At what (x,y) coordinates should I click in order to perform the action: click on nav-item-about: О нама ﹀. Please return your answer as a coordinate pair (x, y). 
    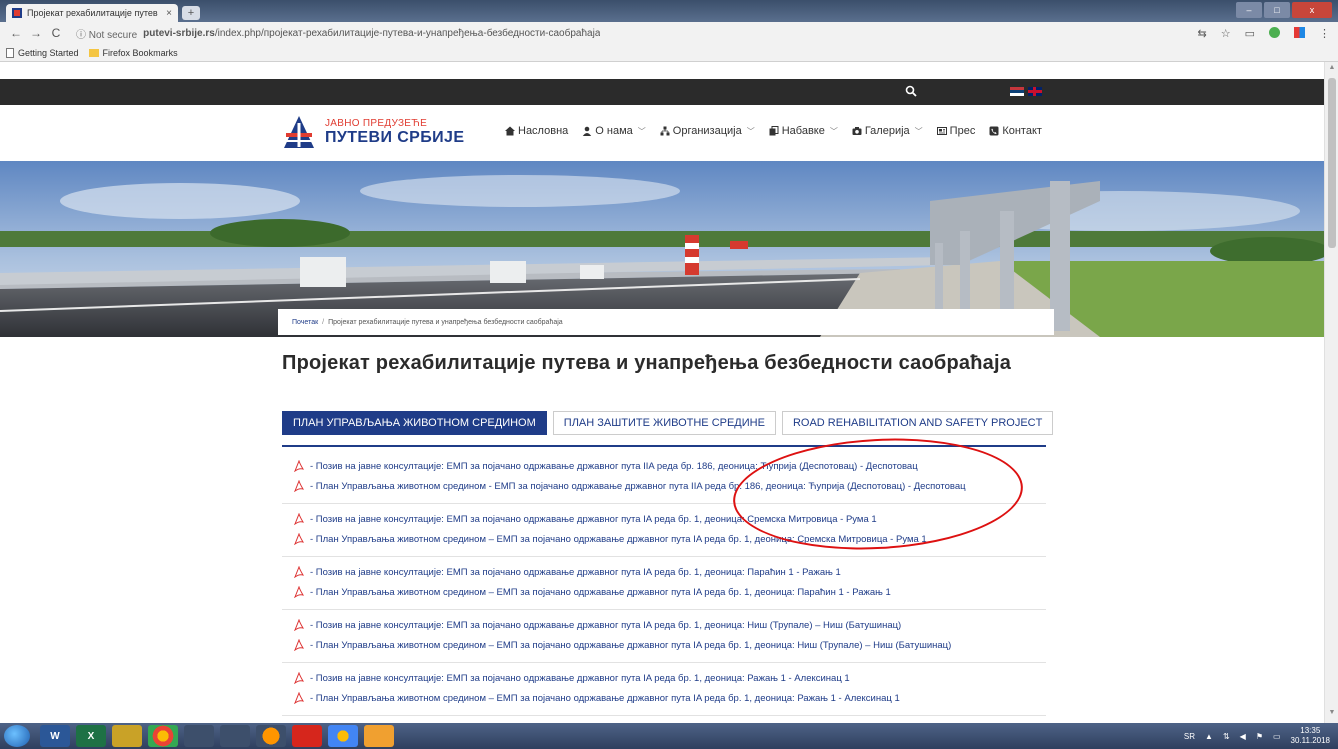
    Looking at the image, I should click on (614, 131).